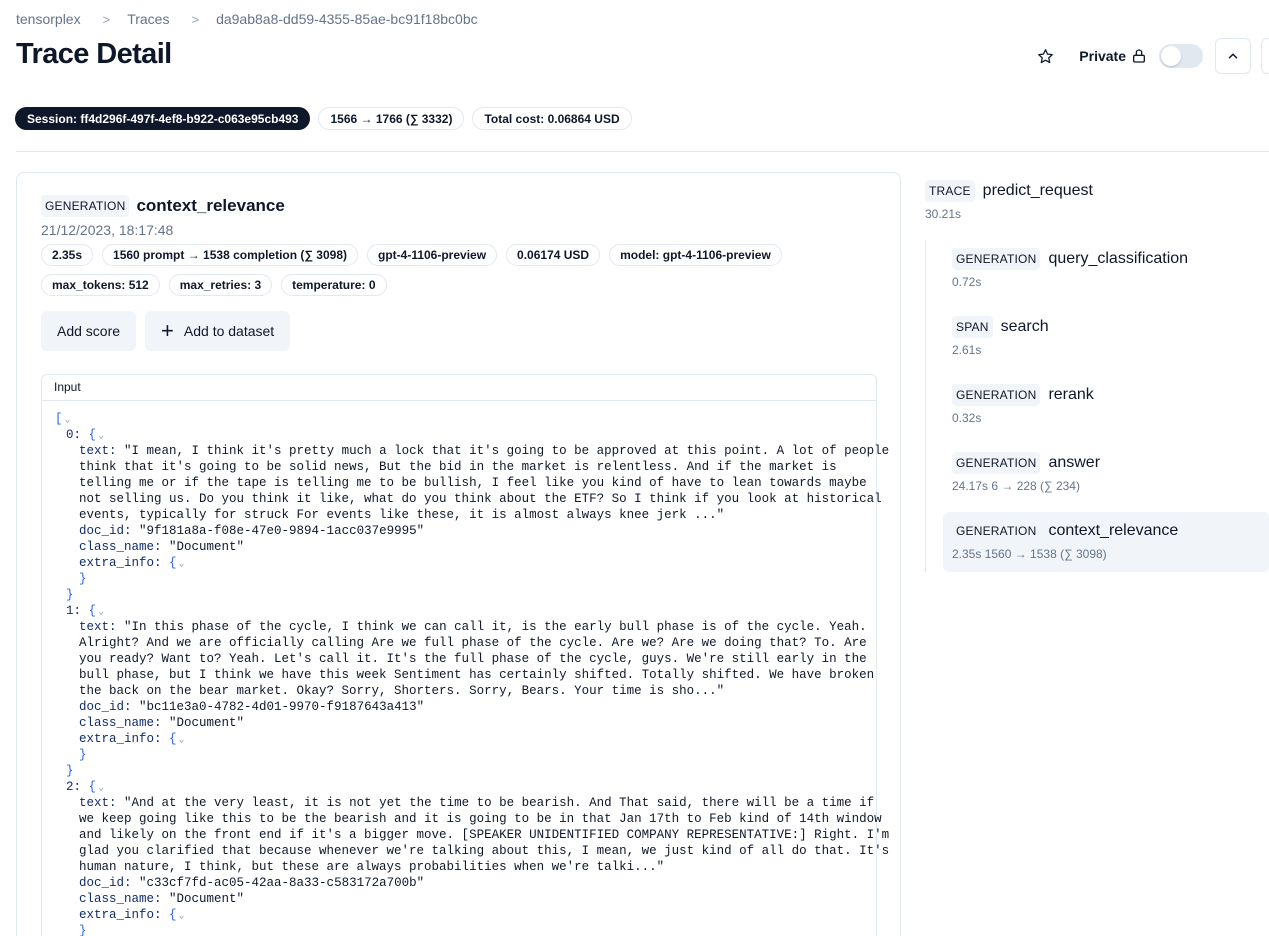 Image resolution: width=1269 pixels, height=936 pixels. I want to click on tree-item-query-classification: GENERATION query_classification 0.72s, so click(1106, 270).